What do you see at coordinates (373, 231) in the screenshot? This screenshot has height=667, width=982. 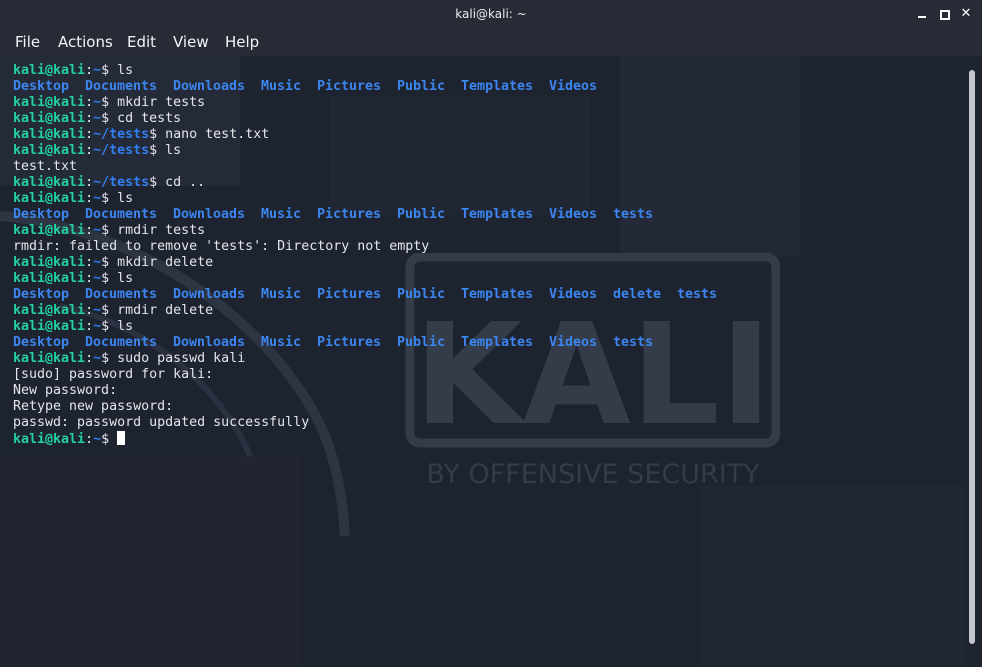 I see `terminal-line: kali@kali:~$ rmdir tests` at bounding box center [373, 231].